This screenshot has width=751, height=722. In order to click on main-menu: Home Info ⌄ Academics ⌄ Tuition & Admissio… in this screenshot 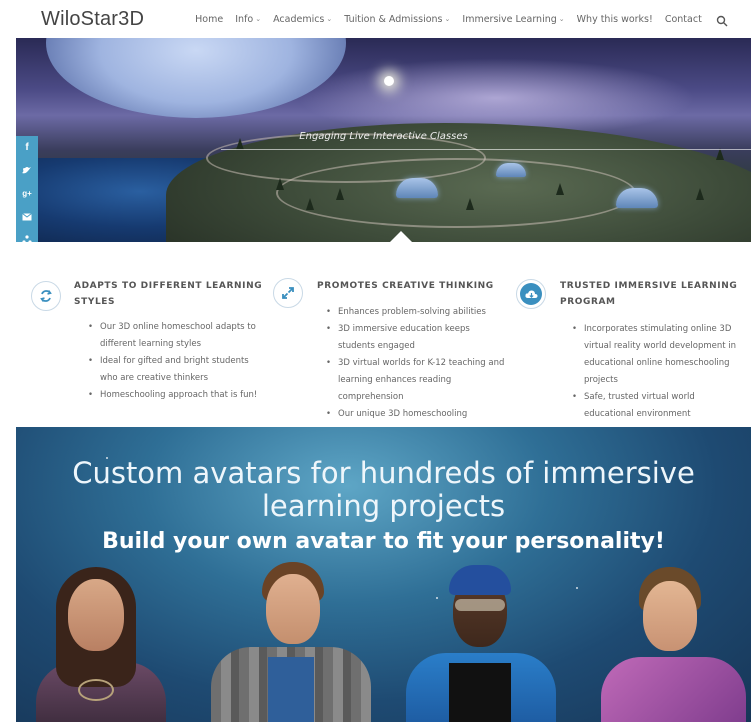, I will do `click(459, 19)`.